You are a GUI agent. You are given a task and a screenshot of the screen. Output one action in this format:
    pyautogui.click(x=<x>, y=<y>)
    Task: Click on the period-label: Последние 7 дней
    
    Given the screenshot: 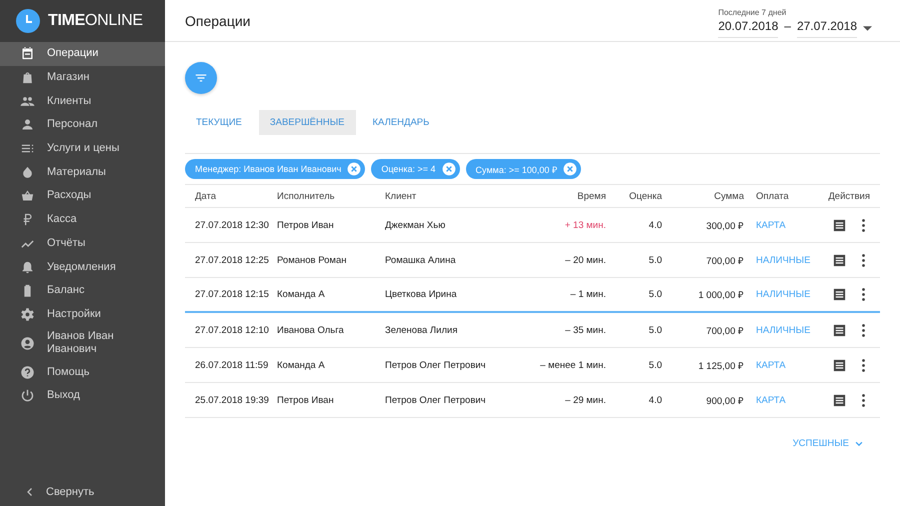 What is the action you would take?
    pyautogui.click(x=753, y=12)
    